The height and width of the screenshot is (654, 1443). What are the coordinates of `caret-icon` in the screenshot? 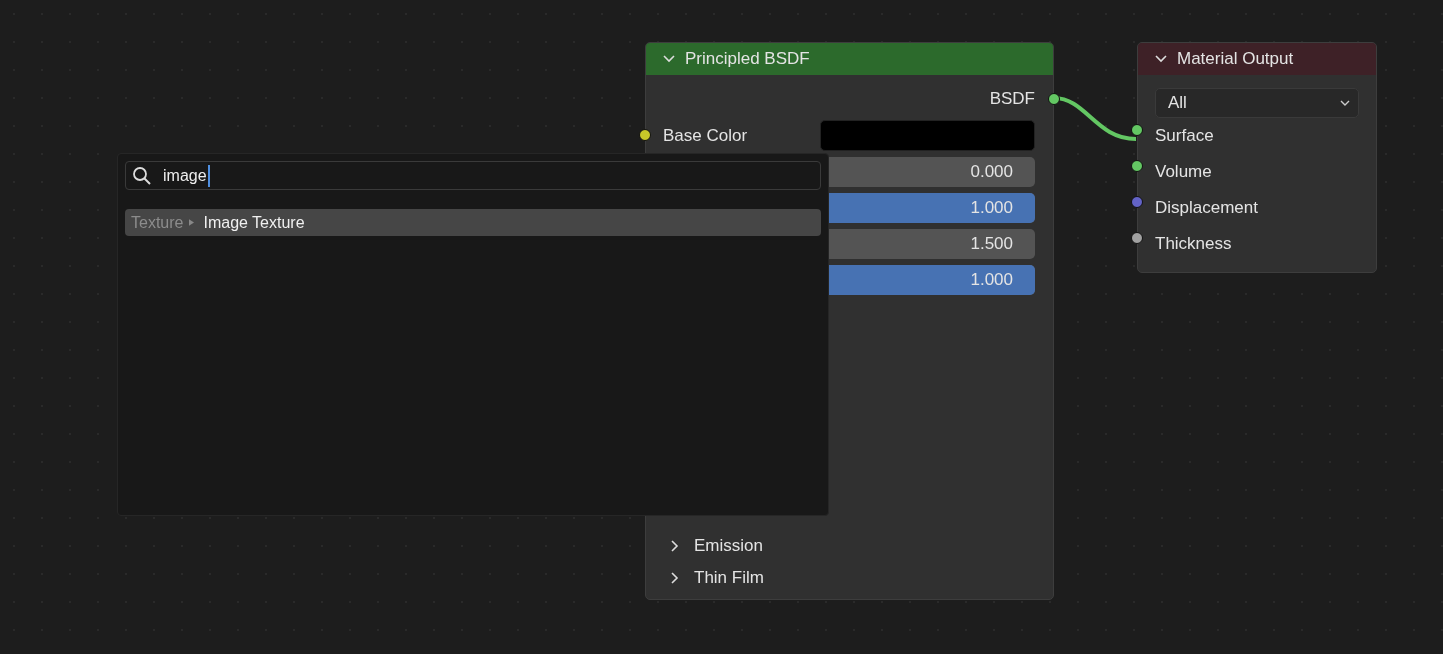 It's located at (1345, 103).